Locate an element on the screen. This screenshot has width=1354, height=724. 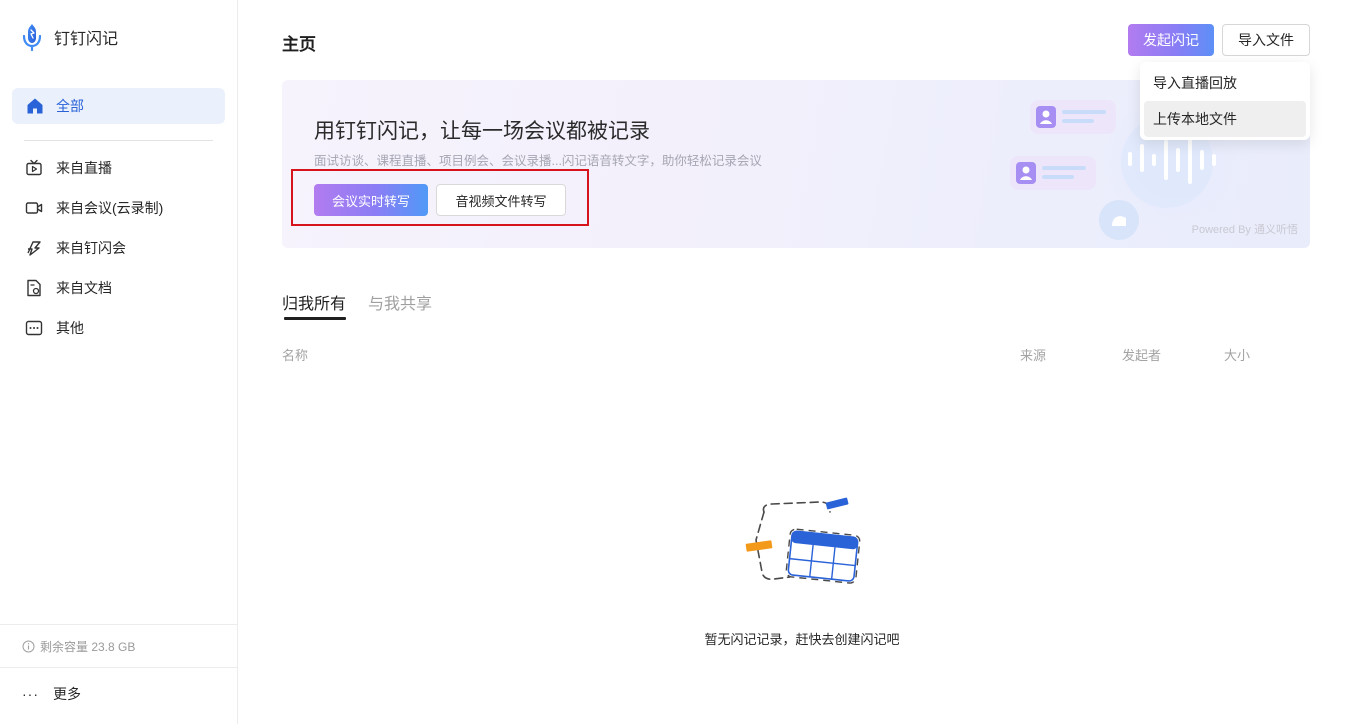
sidebar-nav: 来自直播 来自会议(云录制) 来自钉闪会 来自文档 其他 is located at coordinates (118, 248).